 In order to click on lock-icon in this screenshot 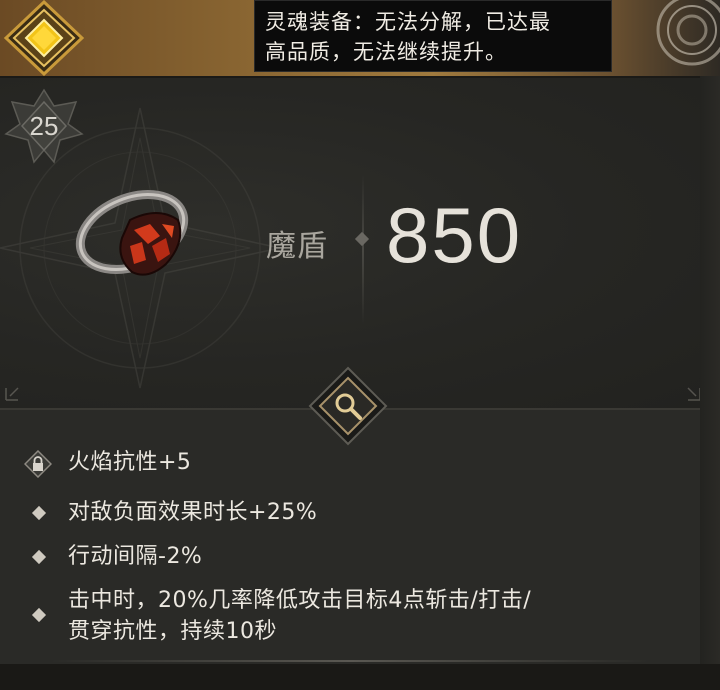, I will do `click(38, 464)`.